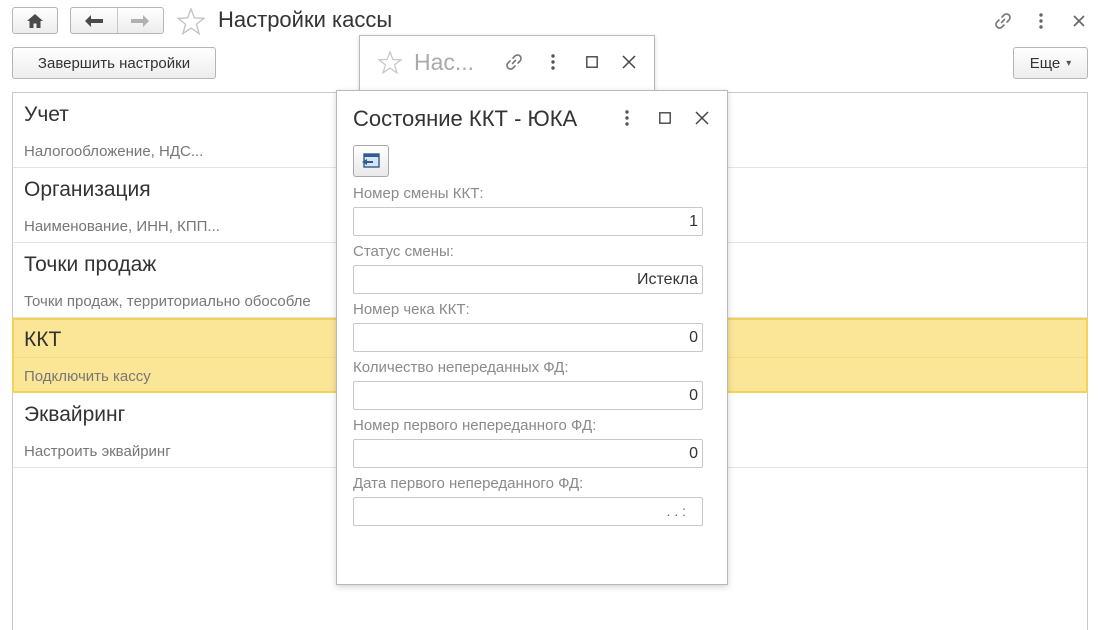  What do you see at coordinates (43, 339) in the screenshot?
I see `section-title: ККТ` at bounding box center [43, 339].